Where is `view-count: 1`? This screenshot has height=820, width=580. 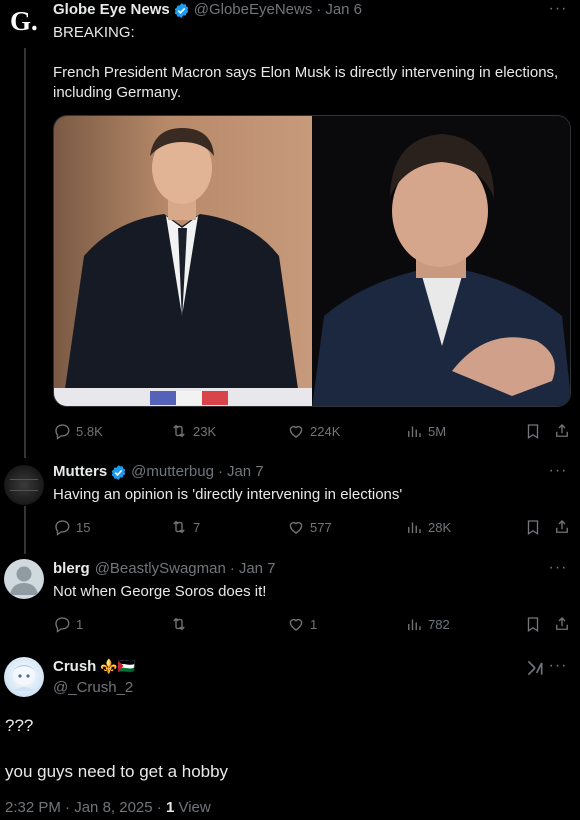 view-count: 1 is located at coordinates (170, 807).